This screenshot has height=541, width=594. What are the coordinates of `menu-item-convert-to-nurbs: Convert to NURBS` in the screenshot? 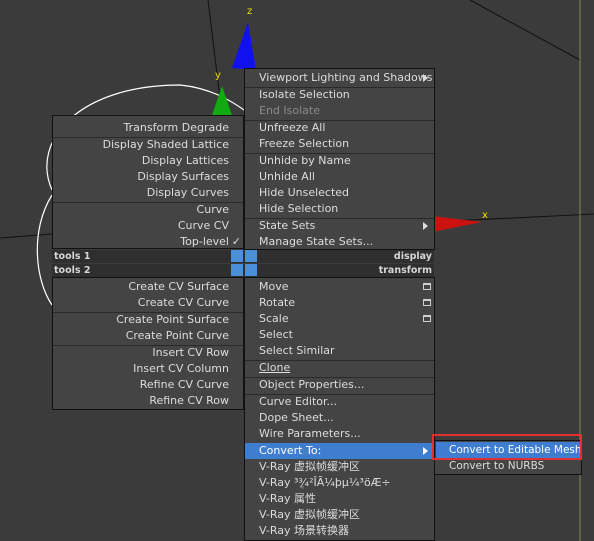 It's located at (508, 466).